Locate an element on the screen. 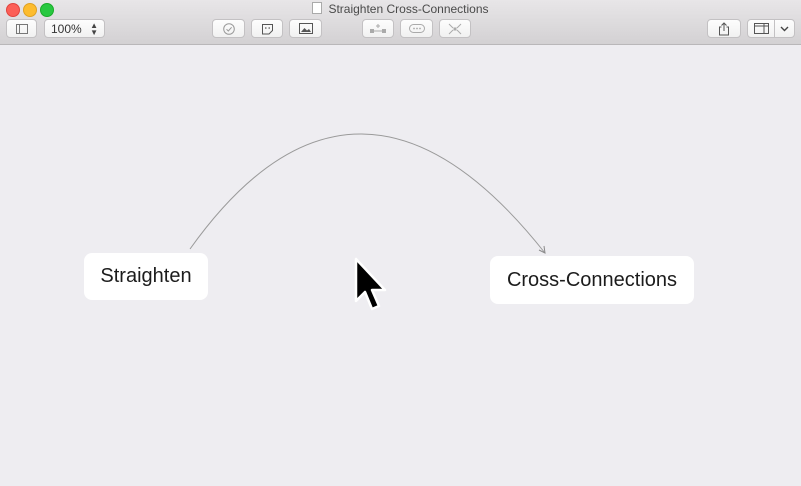 Image resolution: width=801 pixels, height=486 pixels. sidebar-toggle-button is located at coordinates (21, 28).